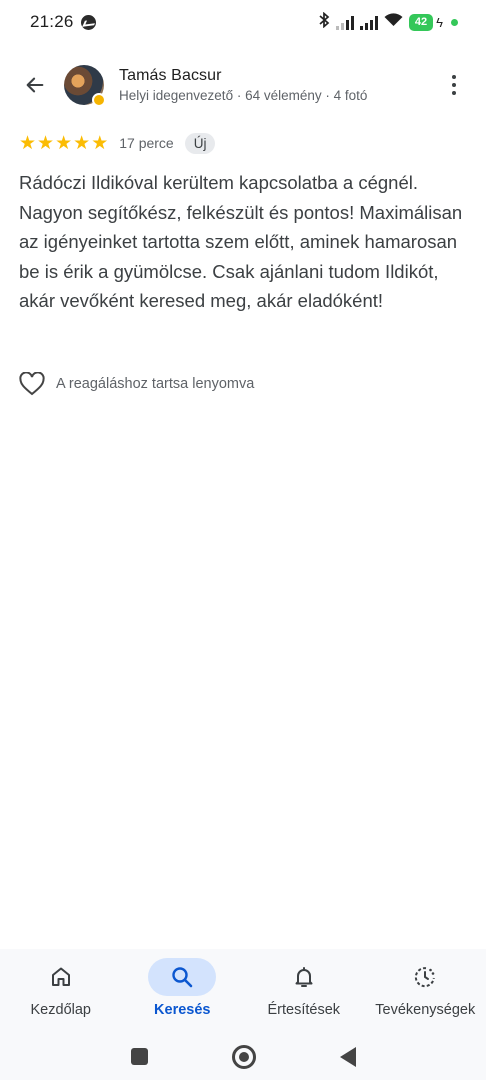  Describe the element at coordinates (425, 991) in the screenshot. I see `nav-item-activity: Tevékenységek` at that location.